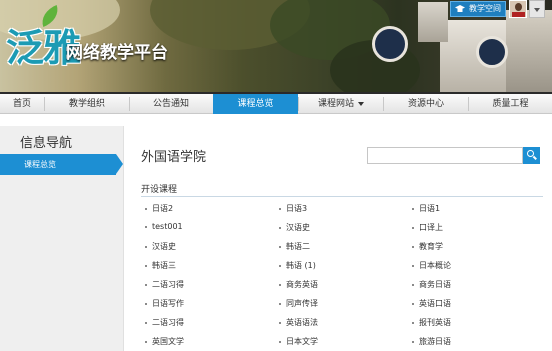 This screenshot has height=351, width=552. Describe the element at coordinates (294, 246) in the screenshot. I see `course-link: 韩语二` at that location.